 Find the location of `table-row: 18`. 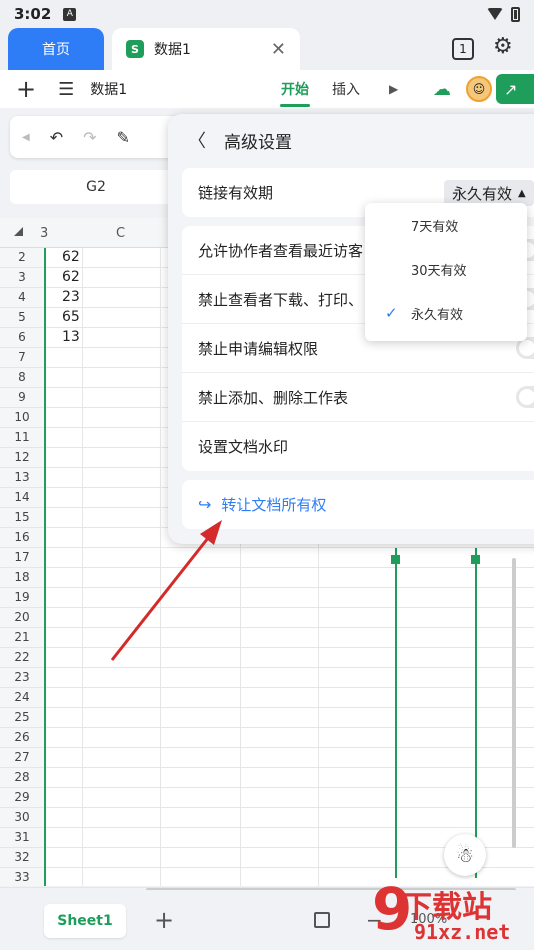

table-row: 18 is located at coordinates (267, 578).